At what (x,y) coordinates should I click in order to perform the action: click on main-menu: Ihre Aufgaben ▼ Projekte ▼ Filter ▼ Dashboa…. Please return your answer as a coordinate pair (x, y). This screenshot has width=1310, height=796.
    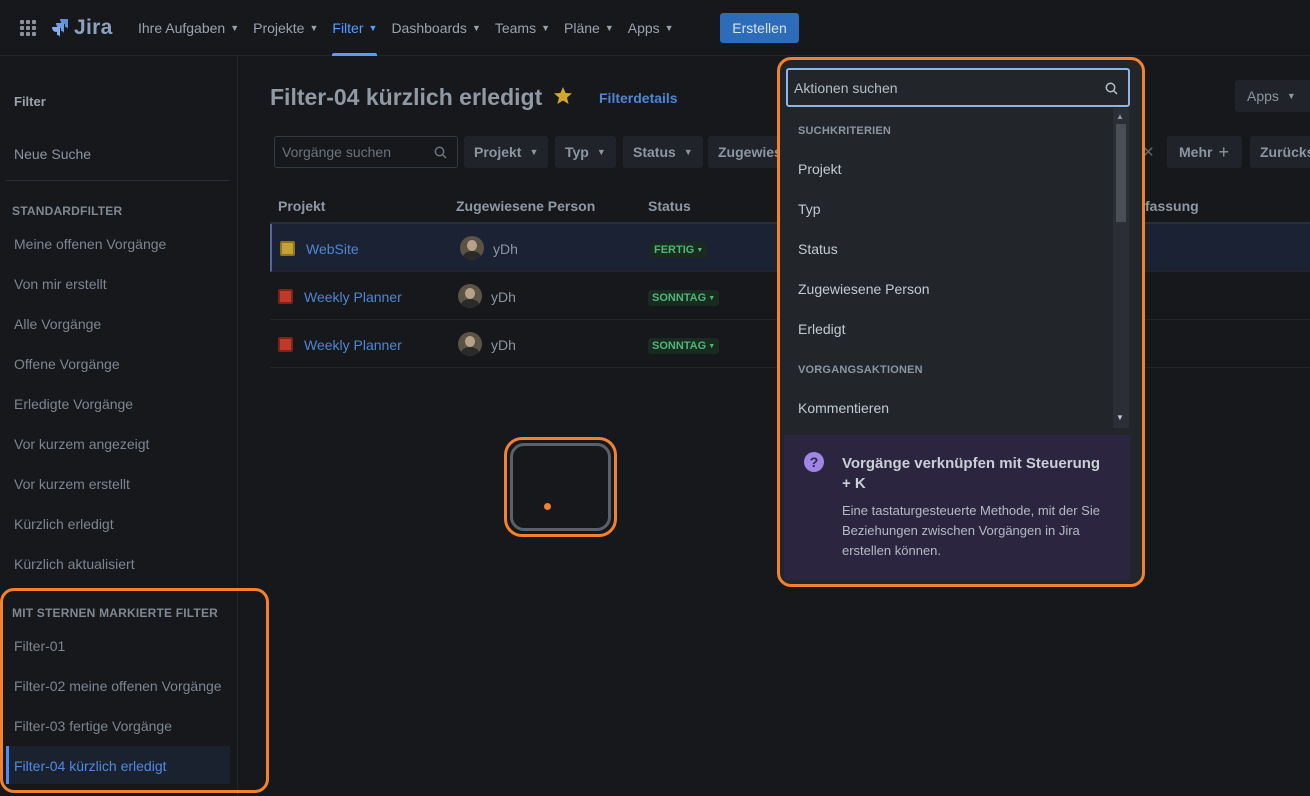
    Looking at the image, I should click on (413, 28).